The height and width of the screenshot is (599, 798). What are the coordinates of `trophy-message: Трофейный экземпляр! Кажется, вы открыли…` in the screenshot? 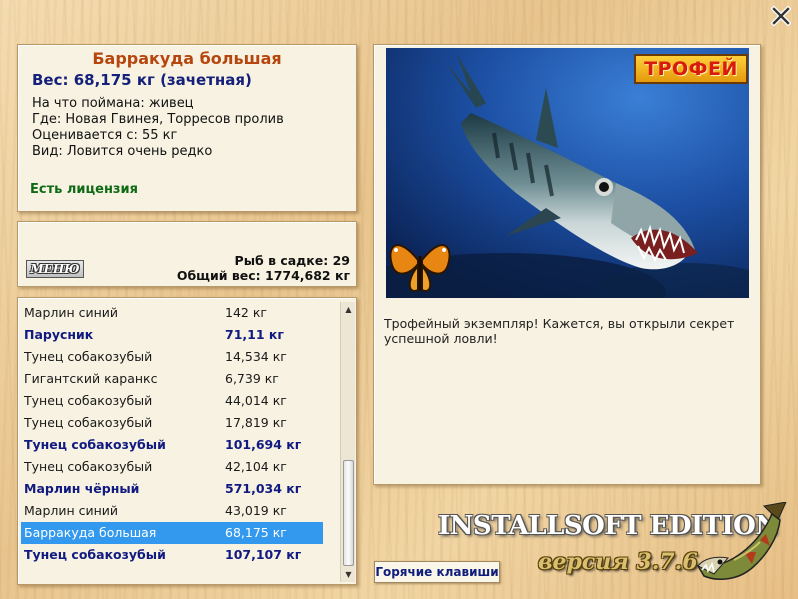 It's located at (559, 331).